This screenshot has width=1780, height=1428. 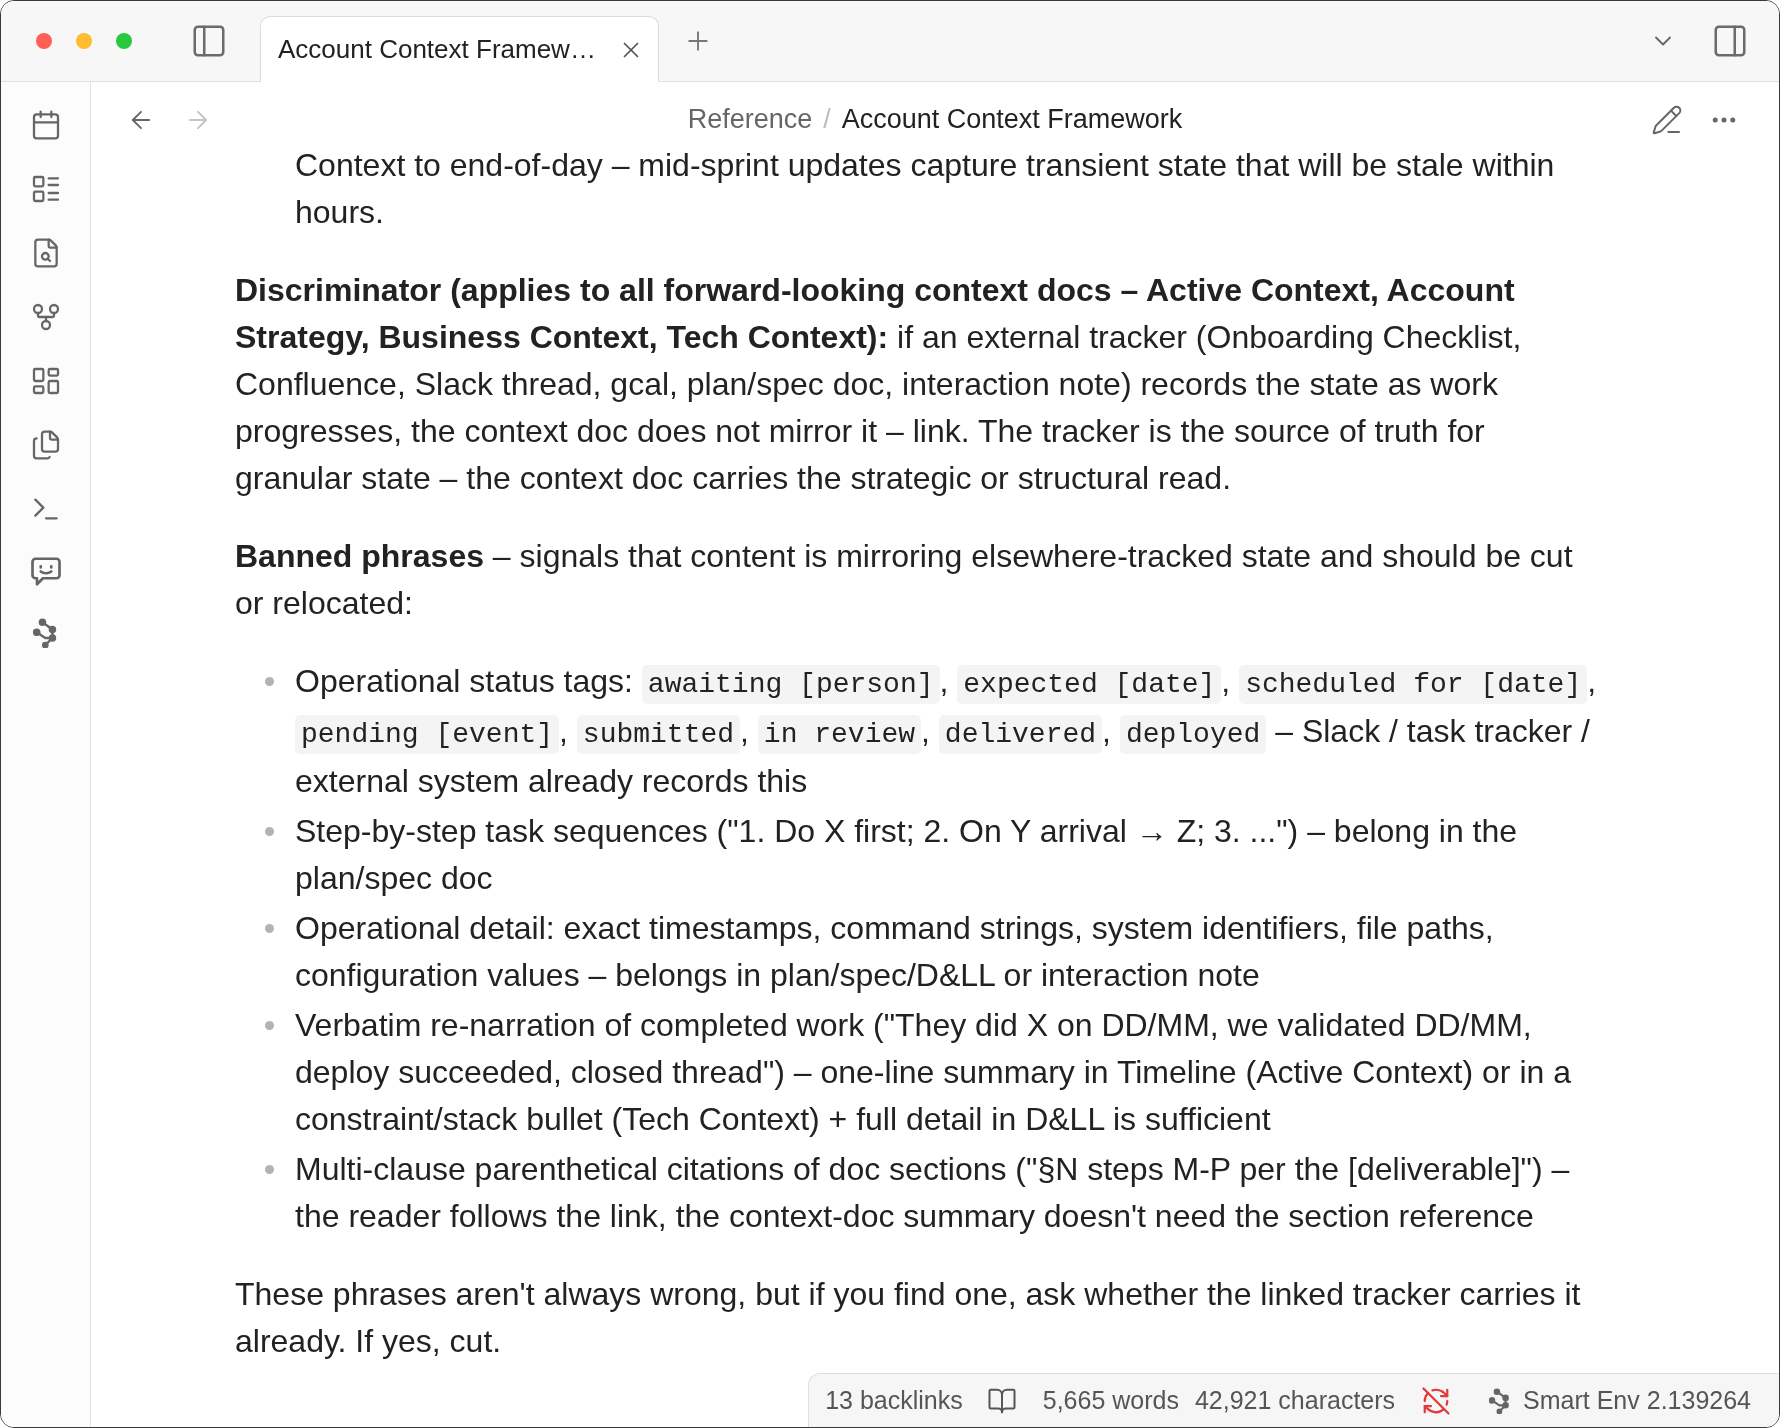 What do you see at coordinates (1110, 1400) in the screenshot?
I see `word-count: 5,665 words` at bounding box center [1110, 1400].